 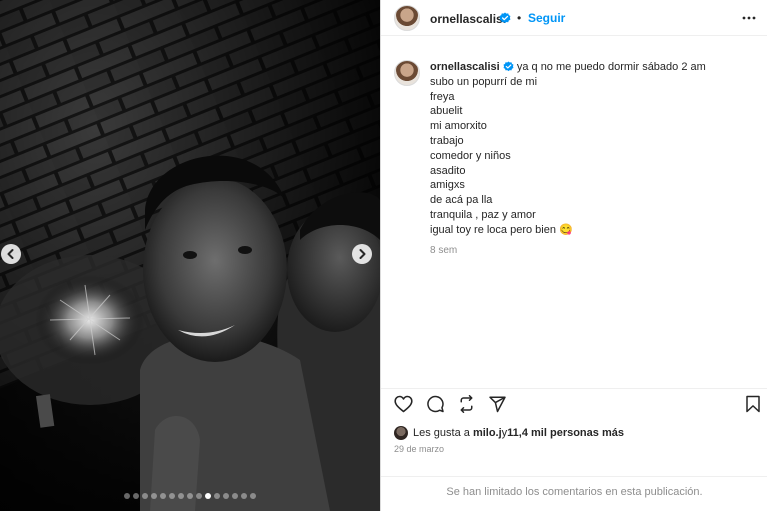 I want to click on caption-line: freya, so click(x=442, y=96).